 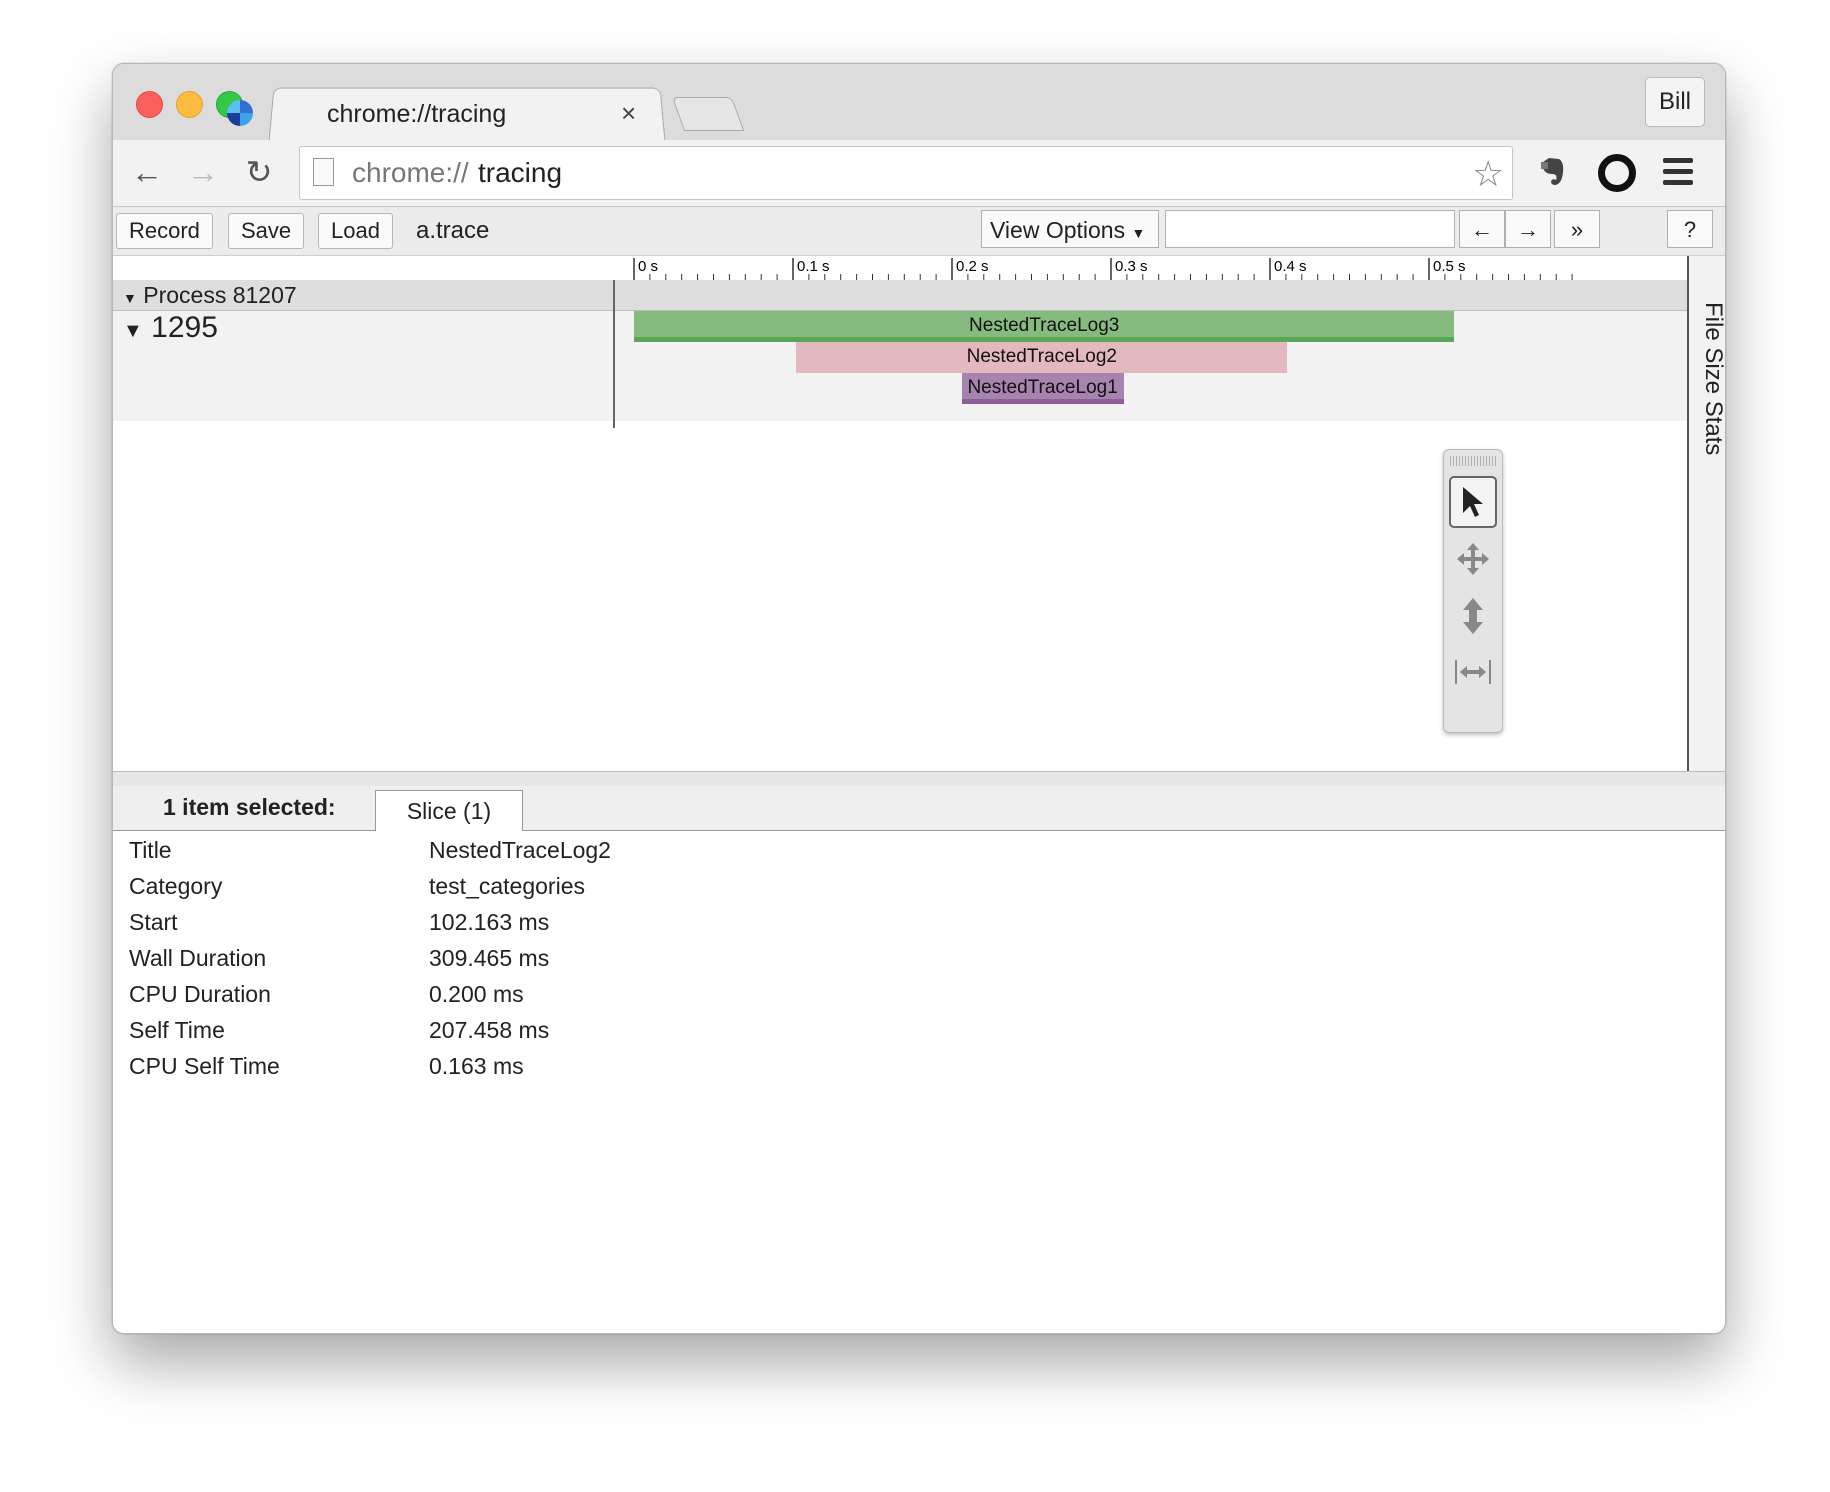 What do you see at coordinates (410, 172) in the screenshot?
I see `url-scheme: chrome://` at bounding box center [410, 172].